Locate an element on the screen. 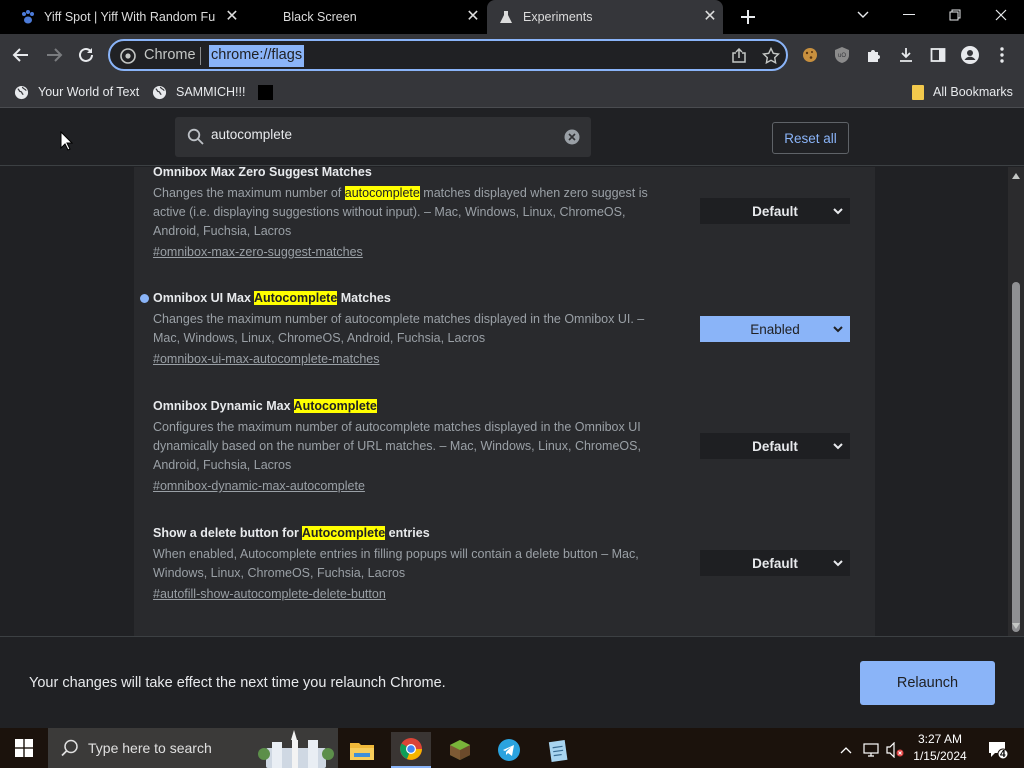 The image size is (1024, 768). tab-yiff-spot: Yiff Spot | Yiff With Random Fun is located at coordinates (122, 17).